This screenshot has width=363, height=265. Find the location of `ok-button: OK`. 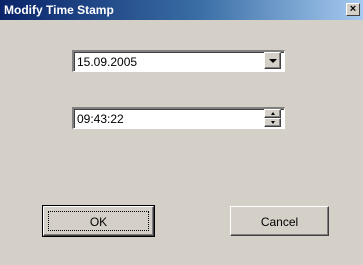

ok-button: OK is located at coordinates (98, 221).